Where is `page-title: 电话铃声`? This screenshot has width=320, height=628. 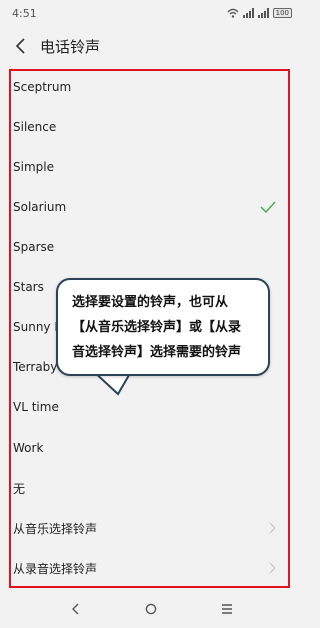
page-title: 电话铃声 is located at coordinates (70, 46).